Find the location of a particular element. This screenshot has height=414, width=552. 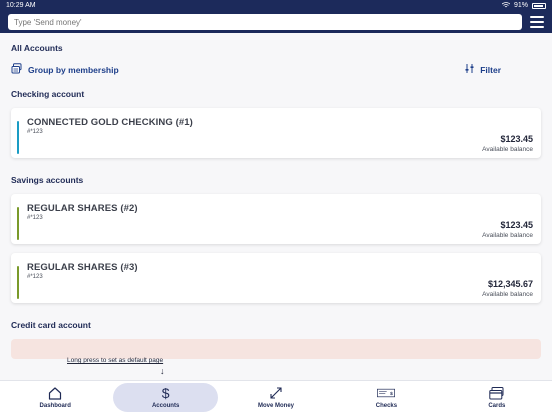

credit-card-account-card is located at coordinates (276, 349).